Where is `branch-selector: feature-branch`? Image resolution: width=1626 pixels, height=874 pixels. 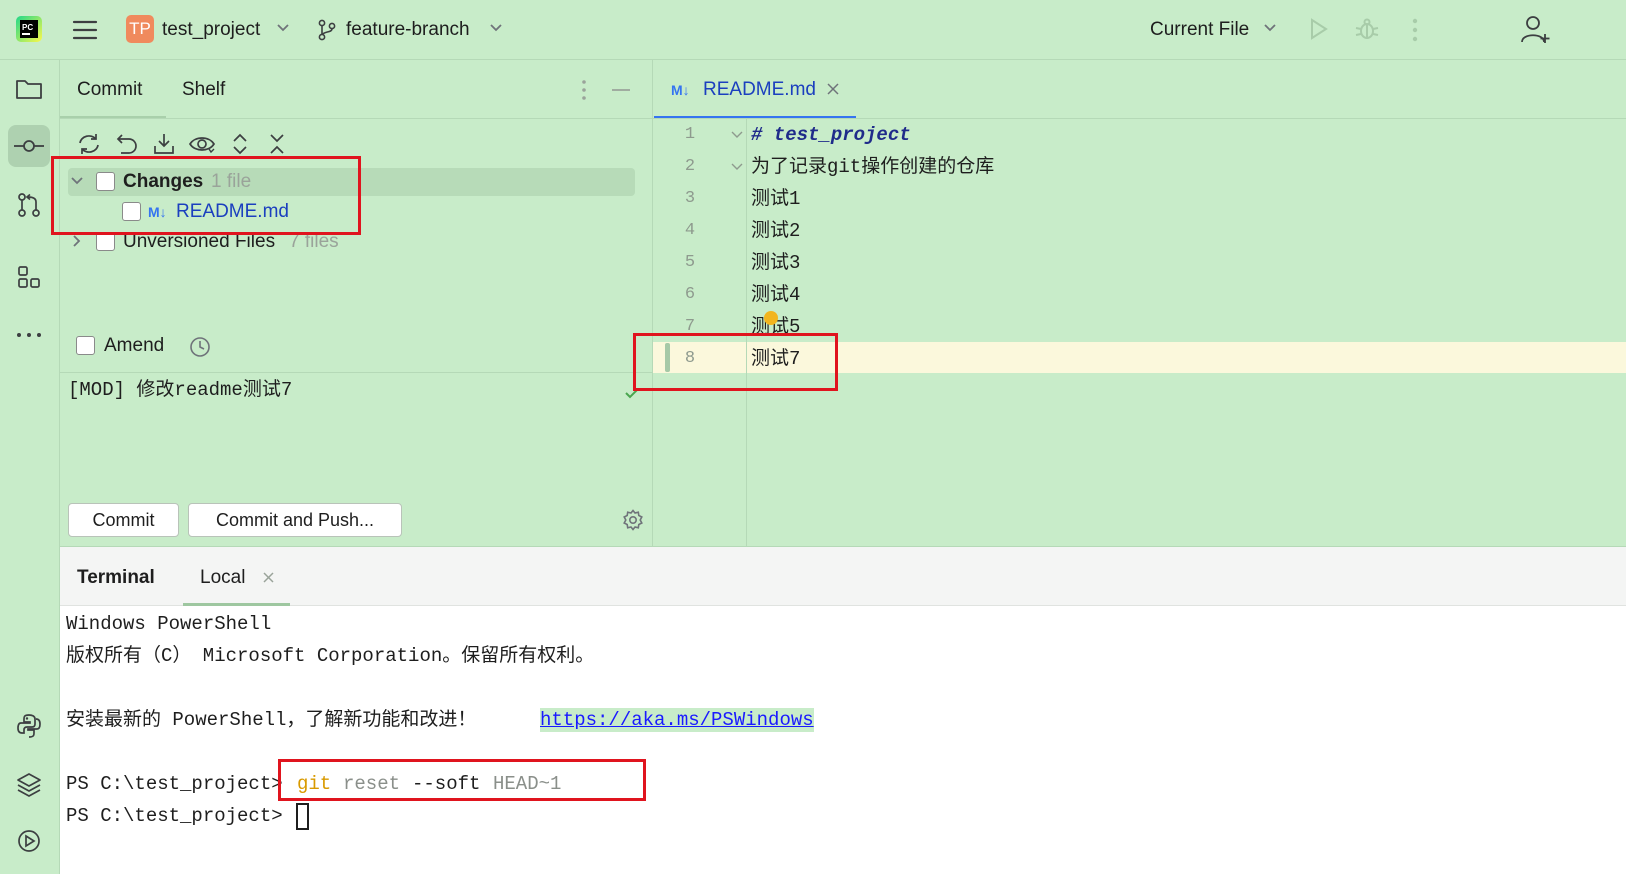
branch-selector: feature-branch is located at coordinates (413, 30).